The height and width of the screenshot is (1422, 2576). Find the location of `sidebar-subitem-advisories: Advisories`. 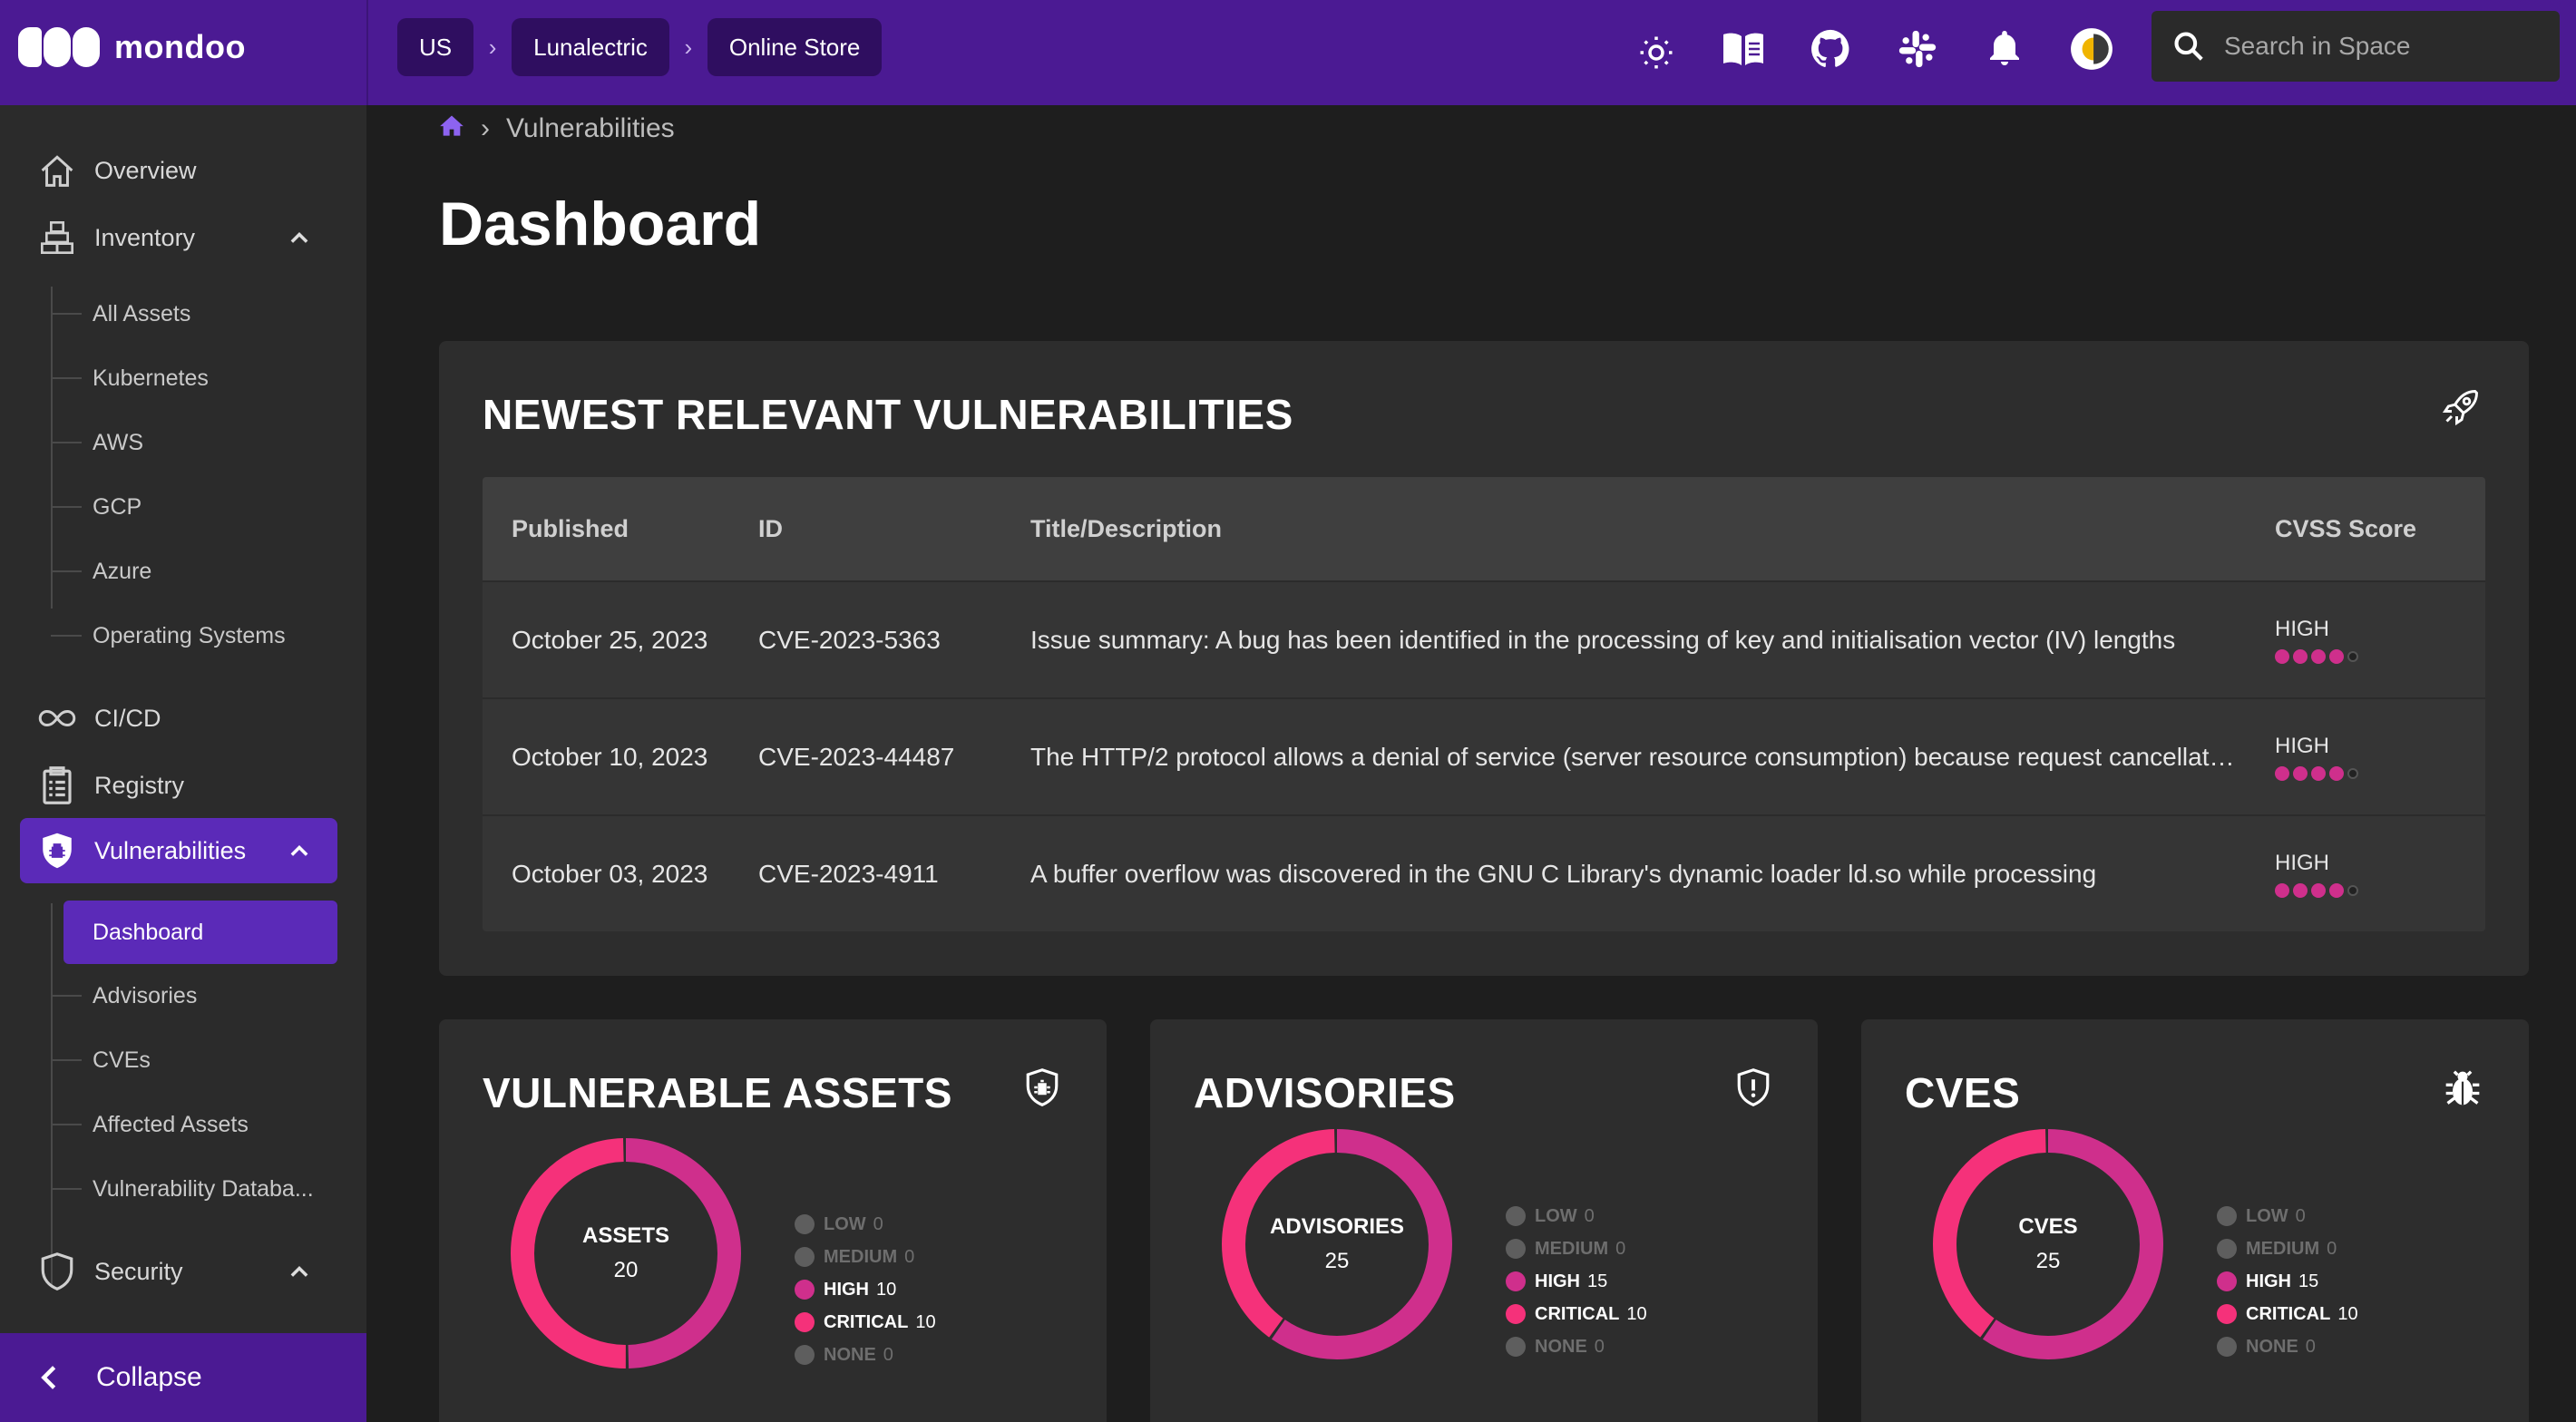

sidebar-subitem-advisories: Advisories is located at coordinates (194, 996).